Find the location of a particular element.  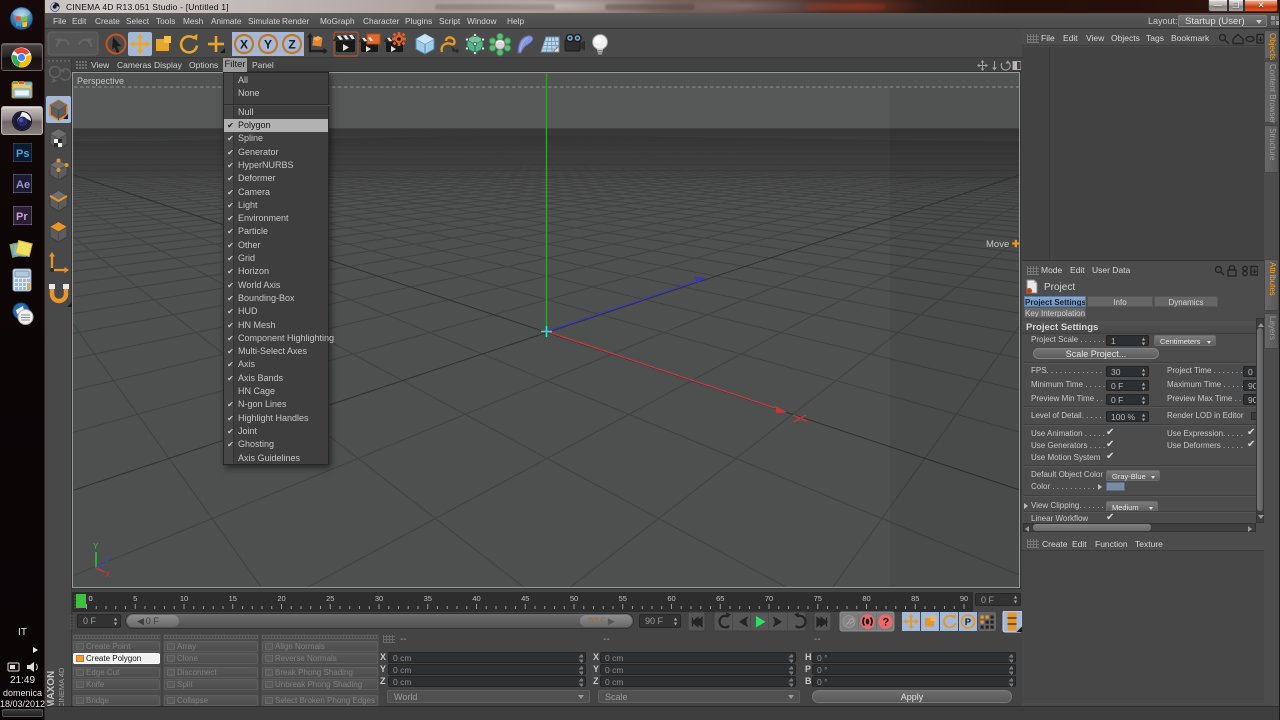

svg-text: P is located at coordinates (968, 622).